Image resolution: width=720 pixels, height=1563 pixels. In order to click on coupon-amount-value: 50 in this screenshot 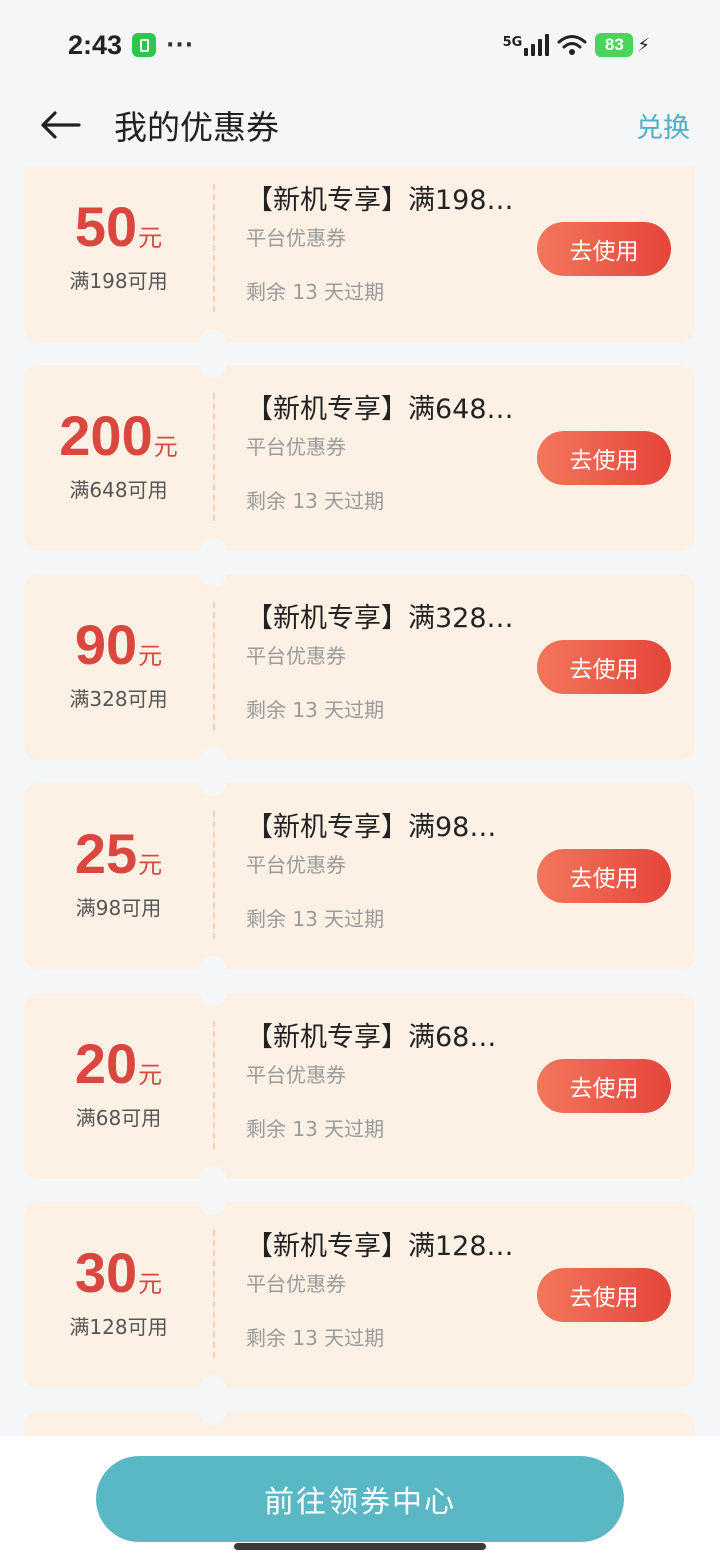, I will do `click(106, 226)`.